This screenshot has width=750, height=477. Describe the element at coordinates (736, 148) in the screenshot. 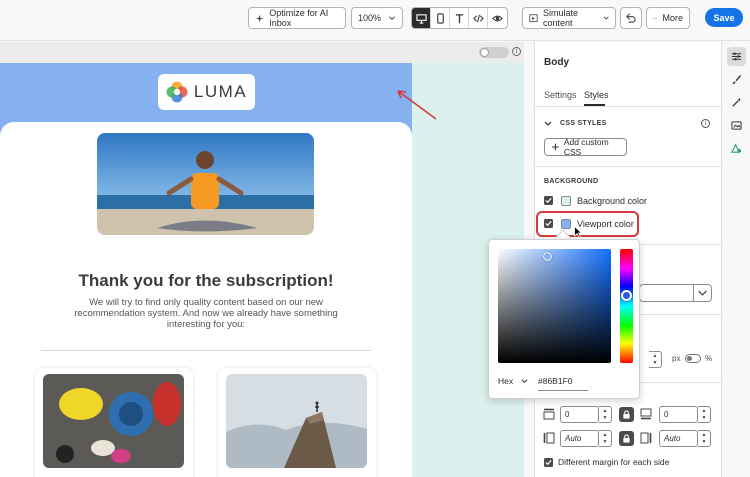

I see `rail-shapes-button` at that location.